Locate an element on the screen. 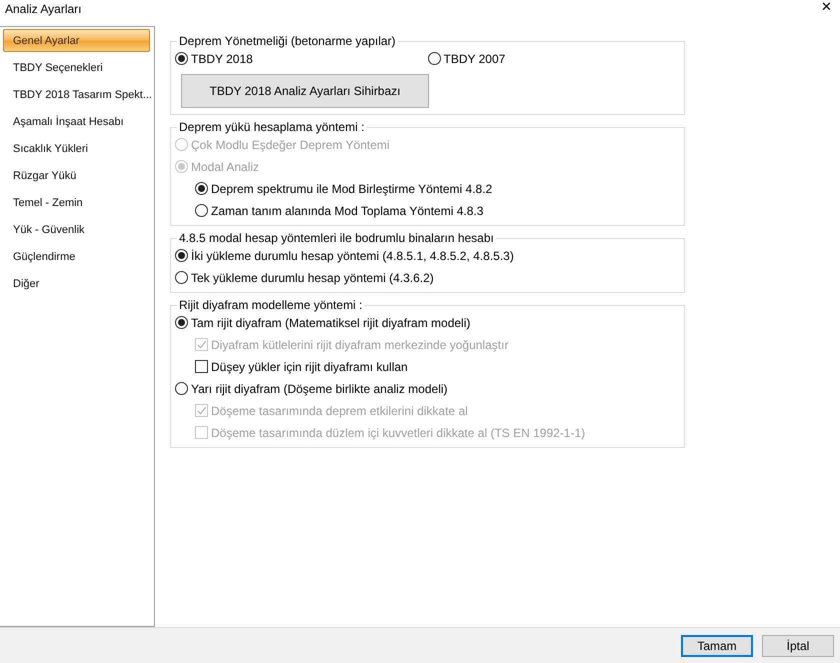  radio-label: İki yükleme durumlu hesap yöntemi (4.8.5.1, 4.8.5.2, 4.8.5.3) is located at coordinates (352, 255).